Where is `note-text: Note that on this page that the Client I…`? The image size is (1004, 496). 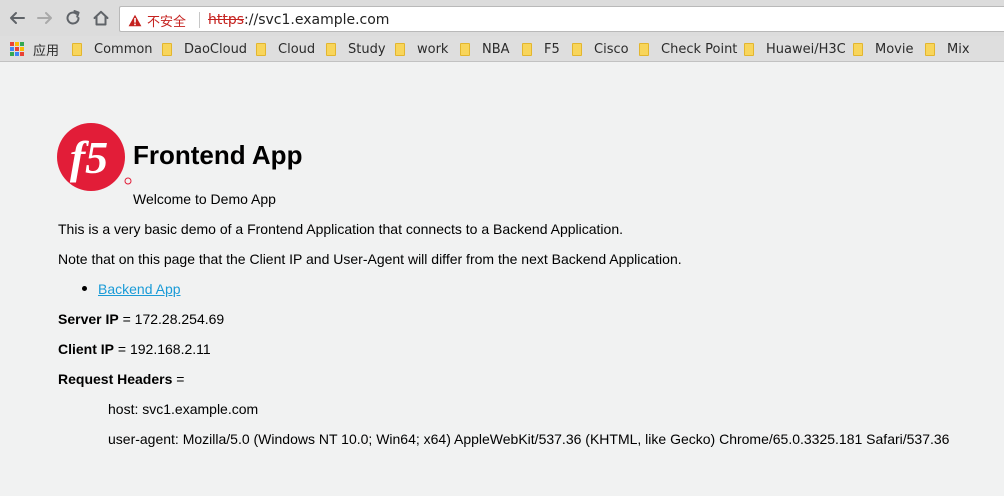 note-text: Note that on this page that the Client I… is located at coordinates (370, 259).